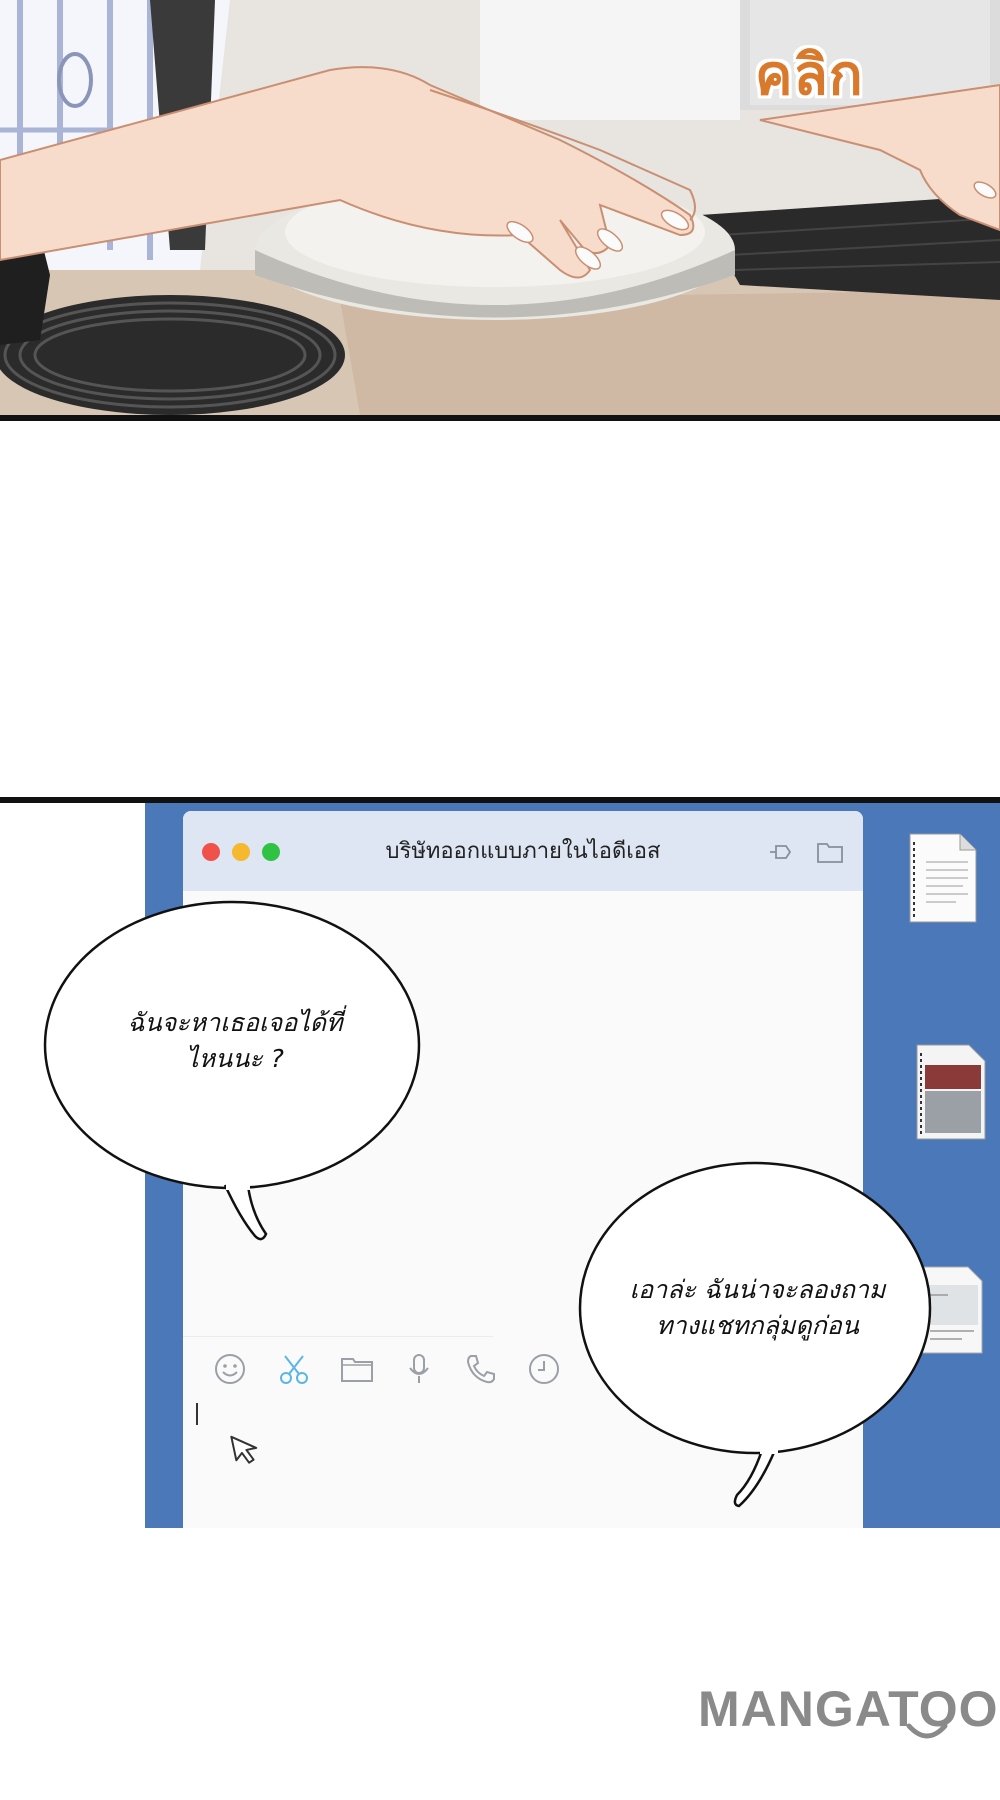 Image resolution: width=1000 pixels, height=1800 pixels. I want to click on microphone-icon, so click(419, 1369).